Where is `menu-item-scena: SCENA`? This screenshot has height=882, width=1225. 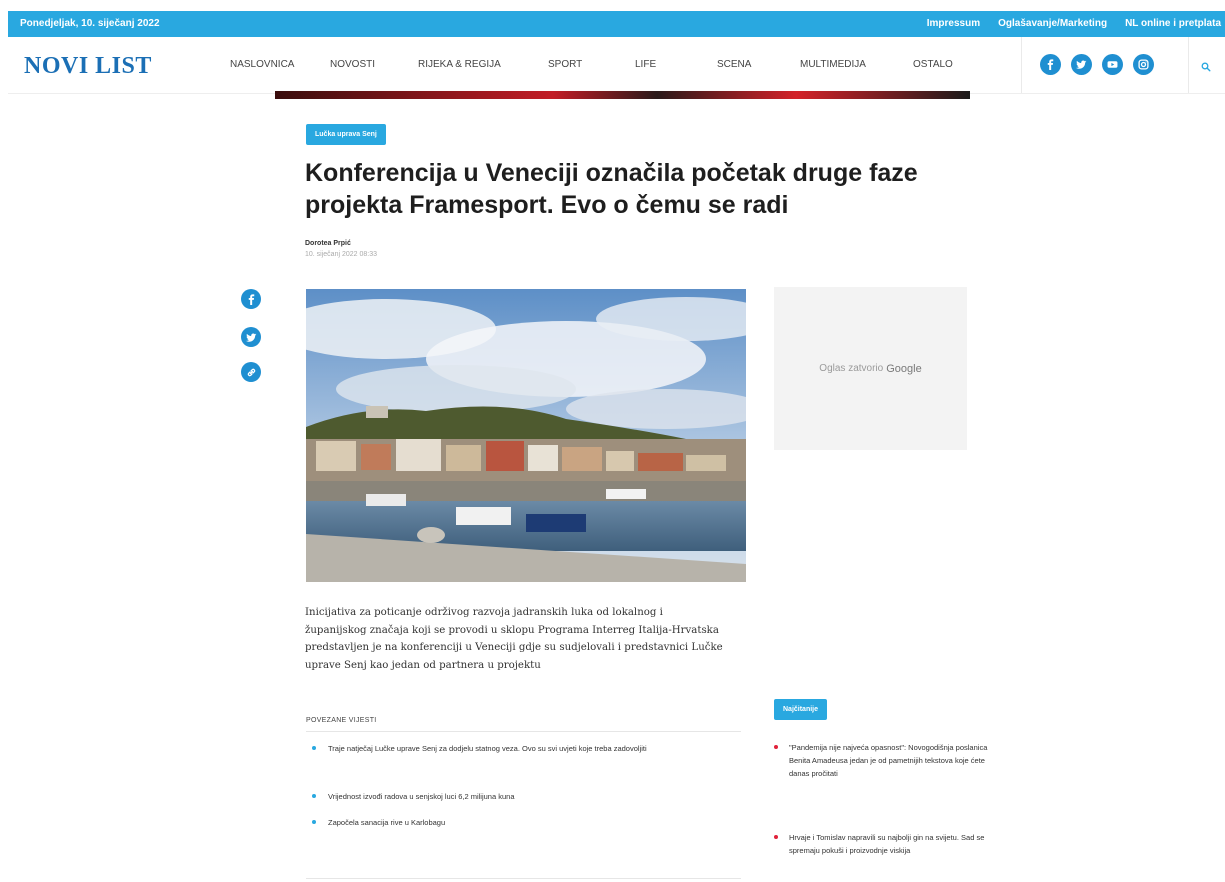
menu-item-scena: SCENA is located at coordinates (734, 64).